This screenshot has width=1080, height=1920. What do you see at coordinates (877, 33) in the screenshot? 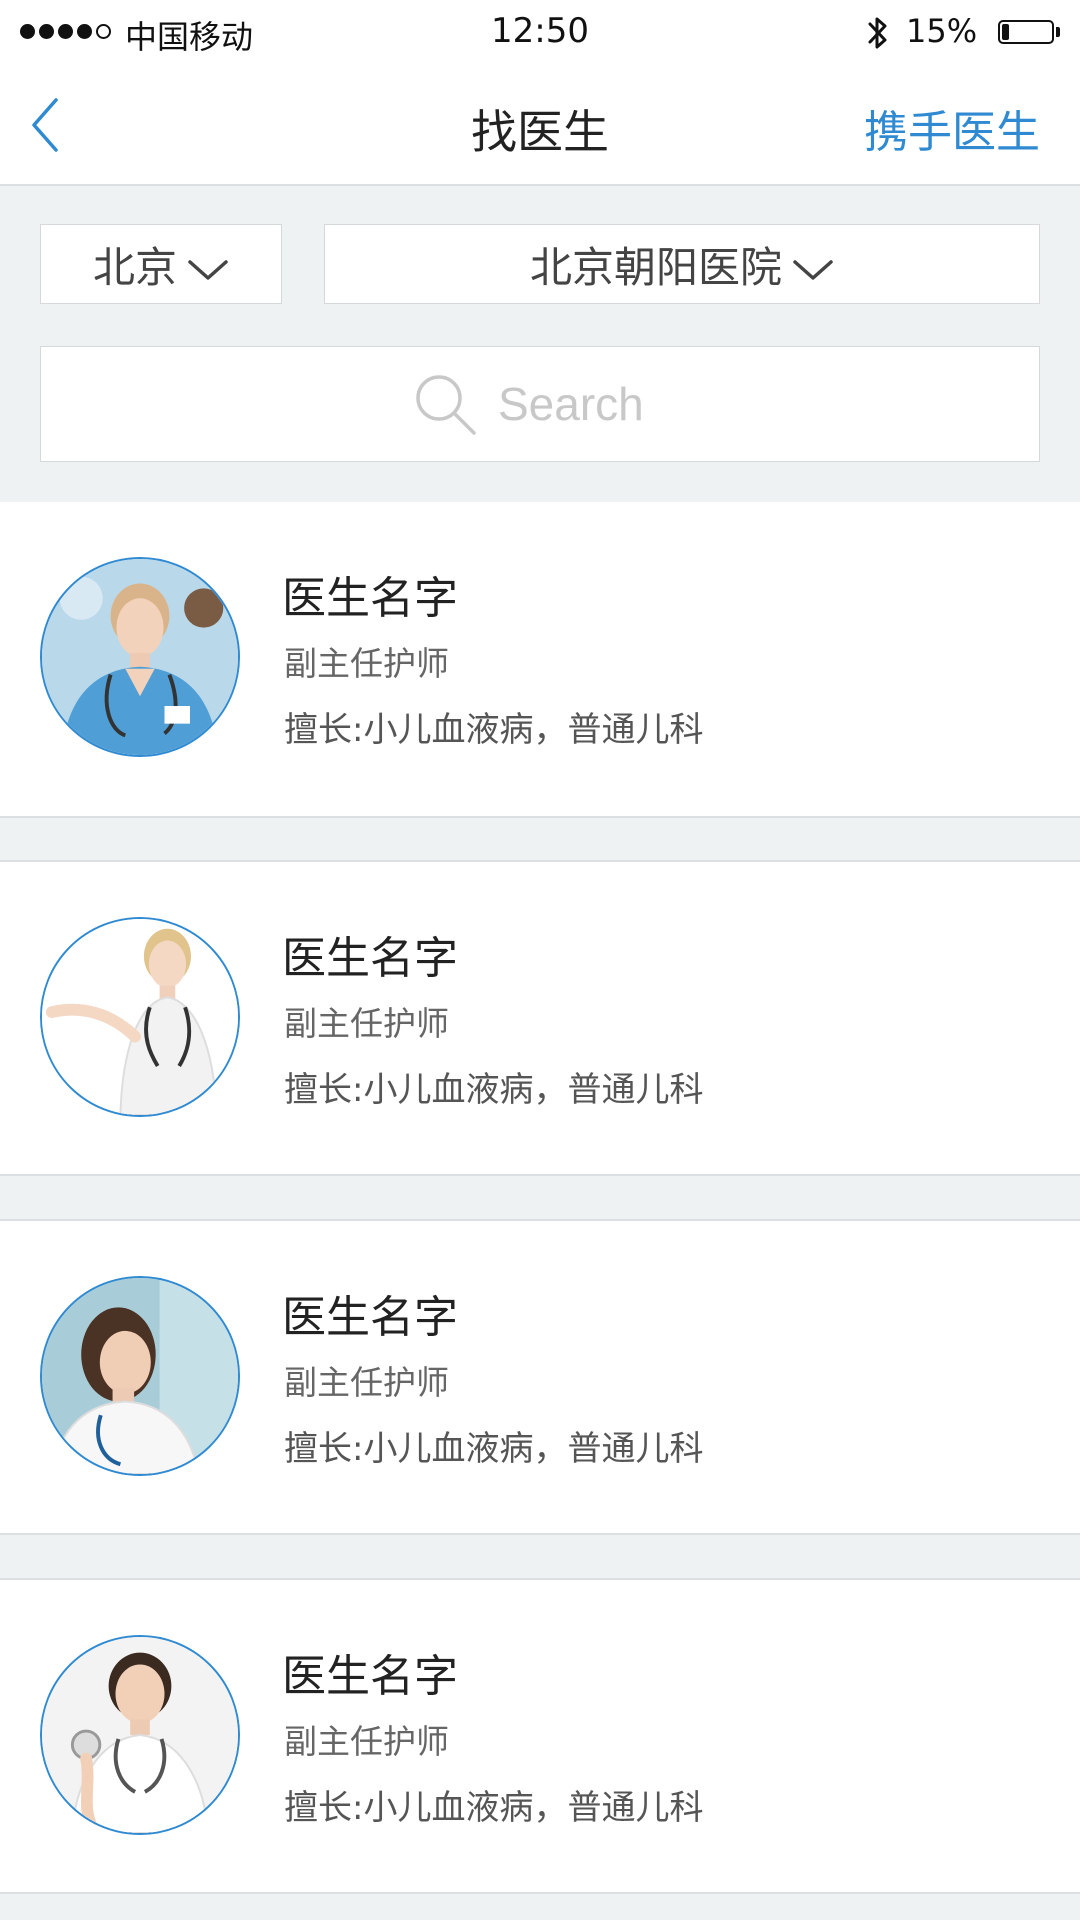
I see `bluetooth-icon` at bounding box center [877, 33].